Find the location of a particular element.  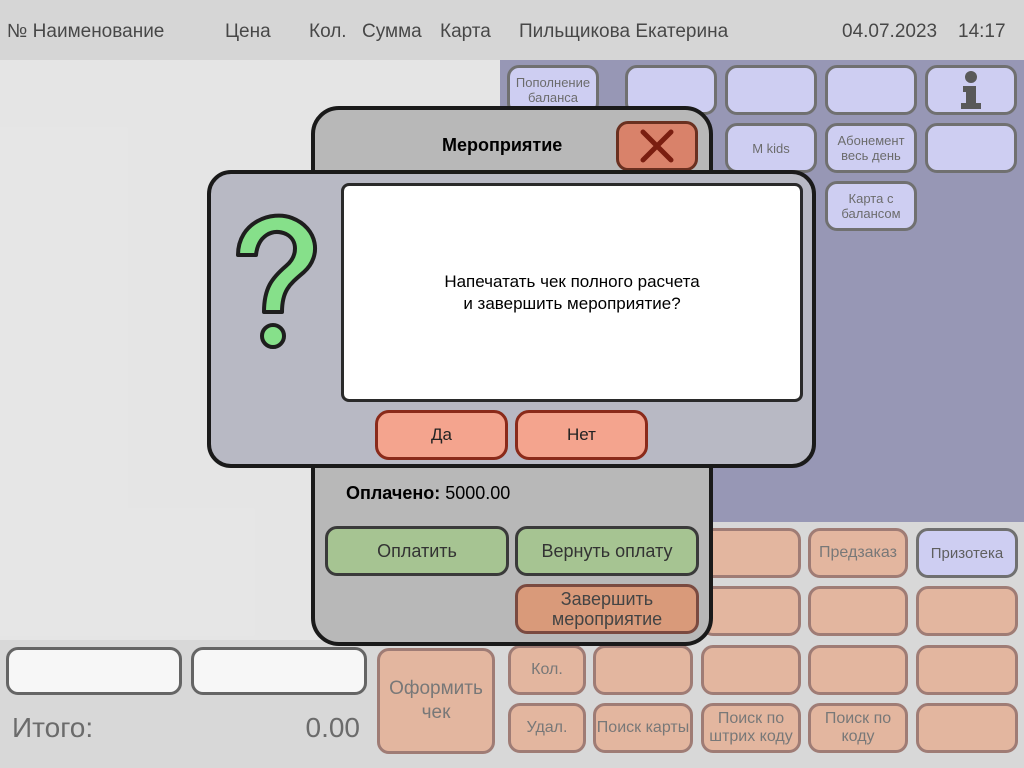

user-name: Пильщикова Екатерина is located at coordinates (624, 31).